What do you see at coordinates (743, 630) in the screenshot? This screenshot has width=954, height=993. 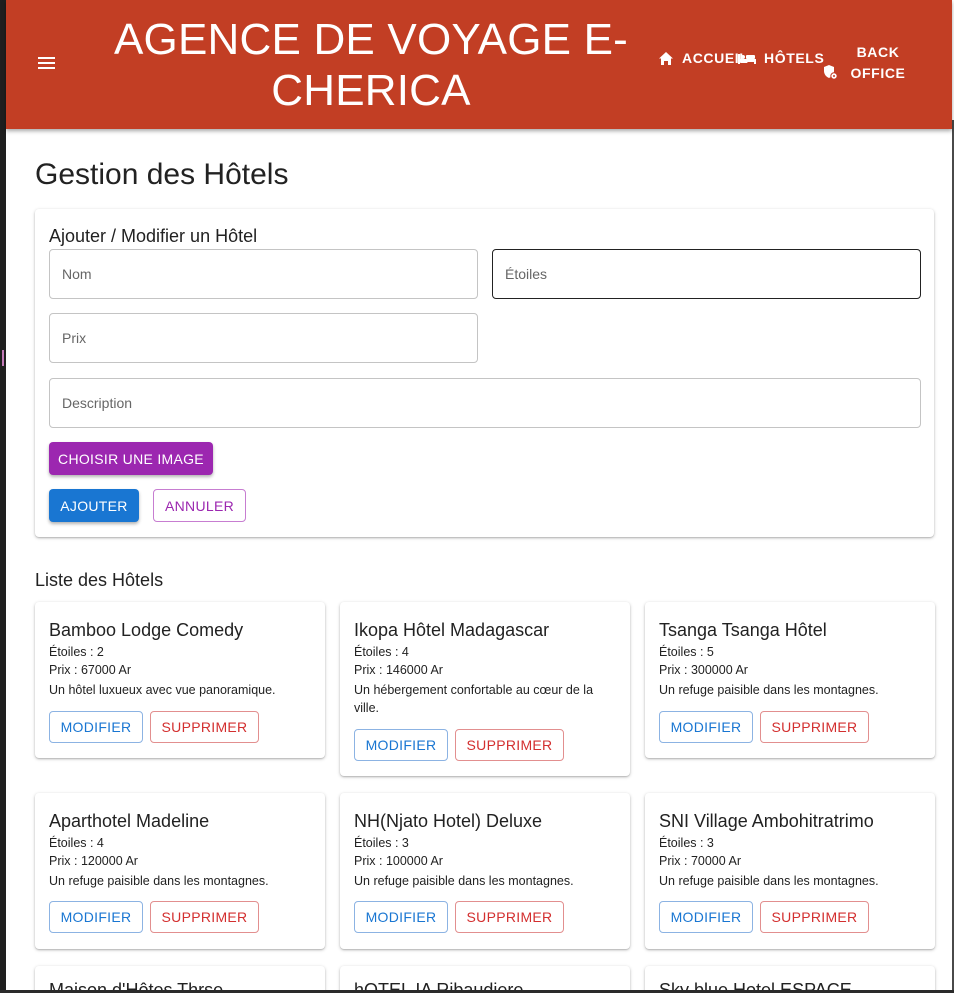 I see `hotel-name: Tsanga Tsanga Hôtel` at bounding box center [743, 630].